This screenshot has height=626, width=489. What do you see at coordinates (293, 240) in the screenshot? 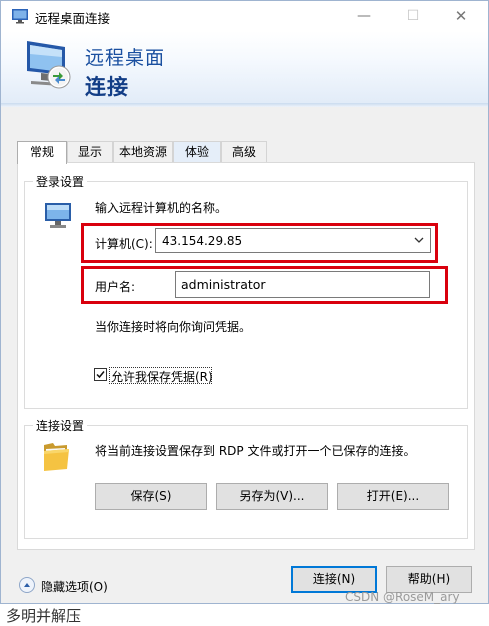
I see `computer-combobox: 43.154.29.85` at bounding box center [293, 240].